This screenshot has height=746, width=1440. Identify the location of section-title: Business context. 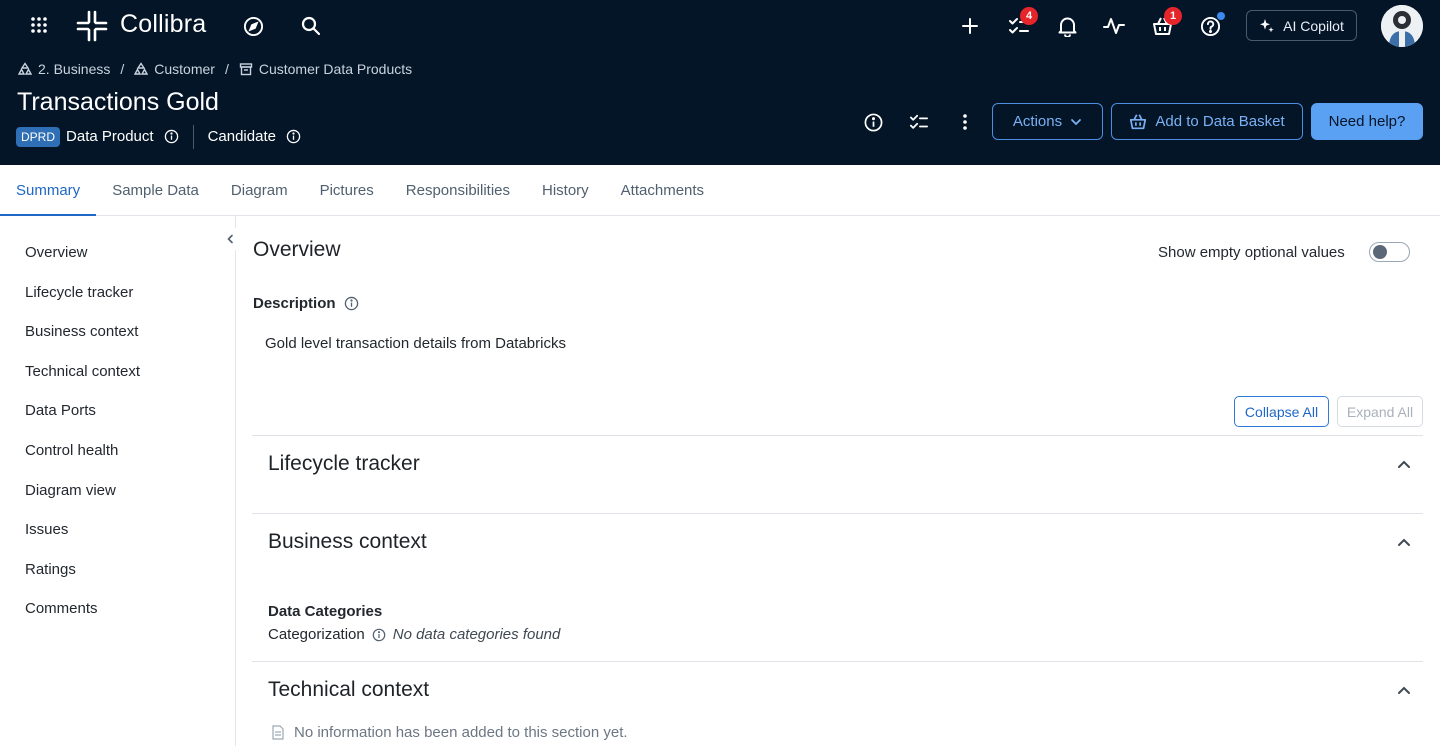
(347, 542).